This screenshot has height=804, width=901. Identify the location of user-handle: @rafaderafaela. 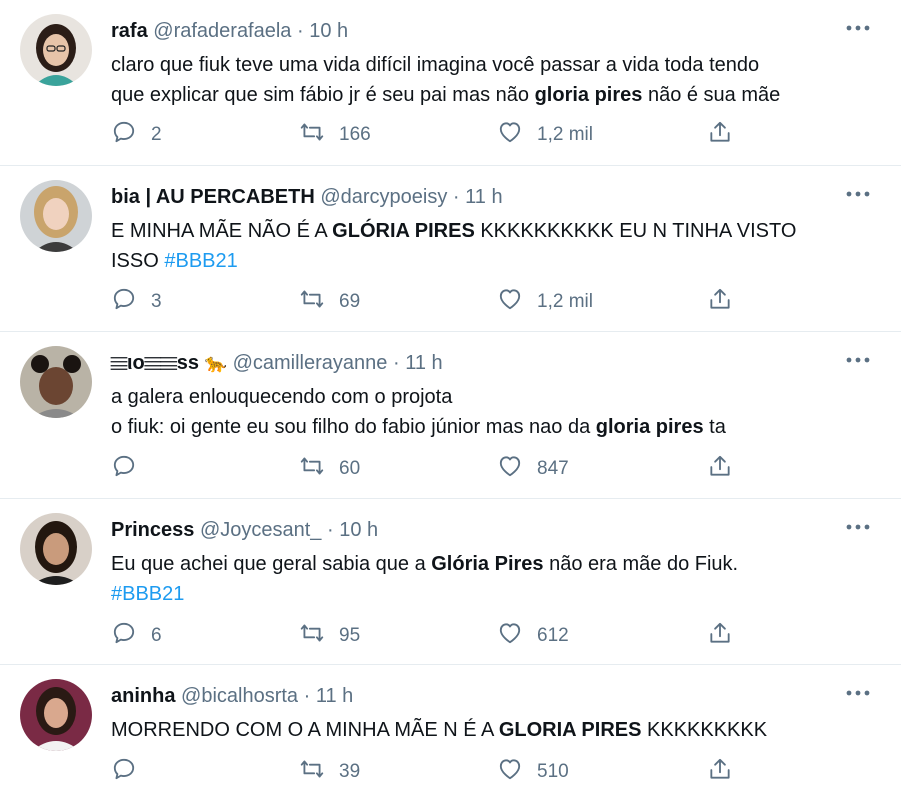
(222, 31).